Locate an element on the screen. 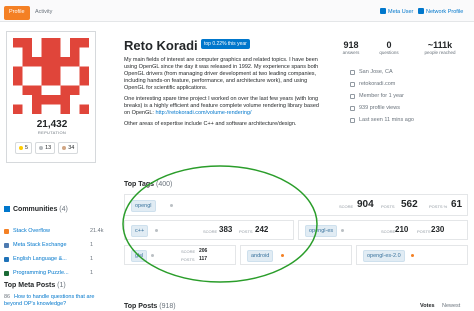  meta-website-text: retokoradi.com is located at coordinates (377, 84).